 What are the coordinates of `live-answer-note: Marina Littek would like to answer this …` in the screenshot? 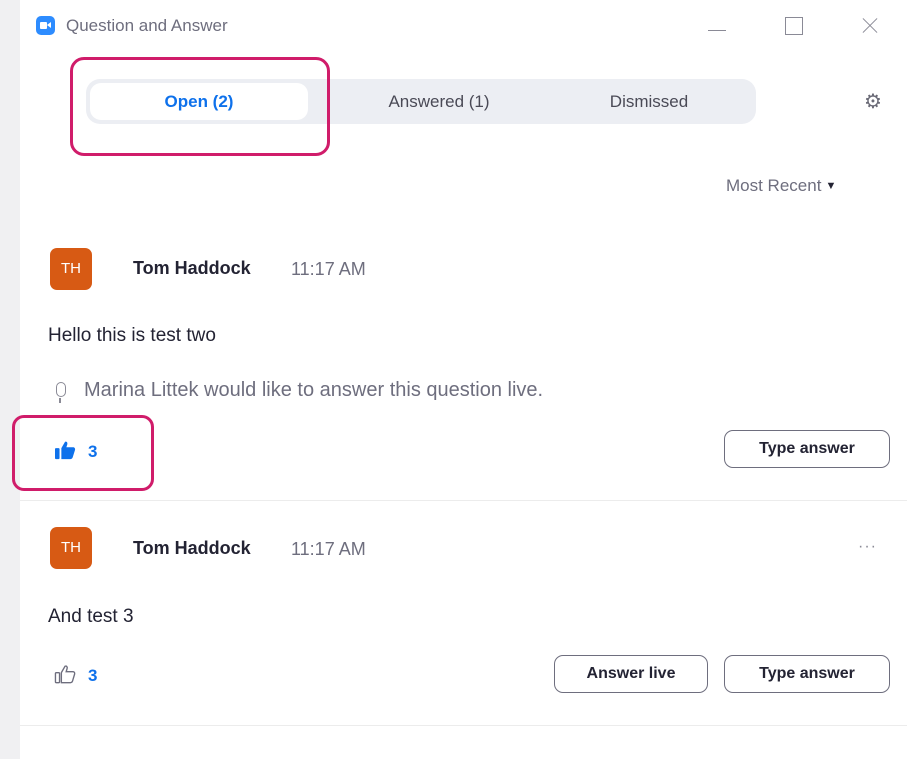 It's located at (296, 391).